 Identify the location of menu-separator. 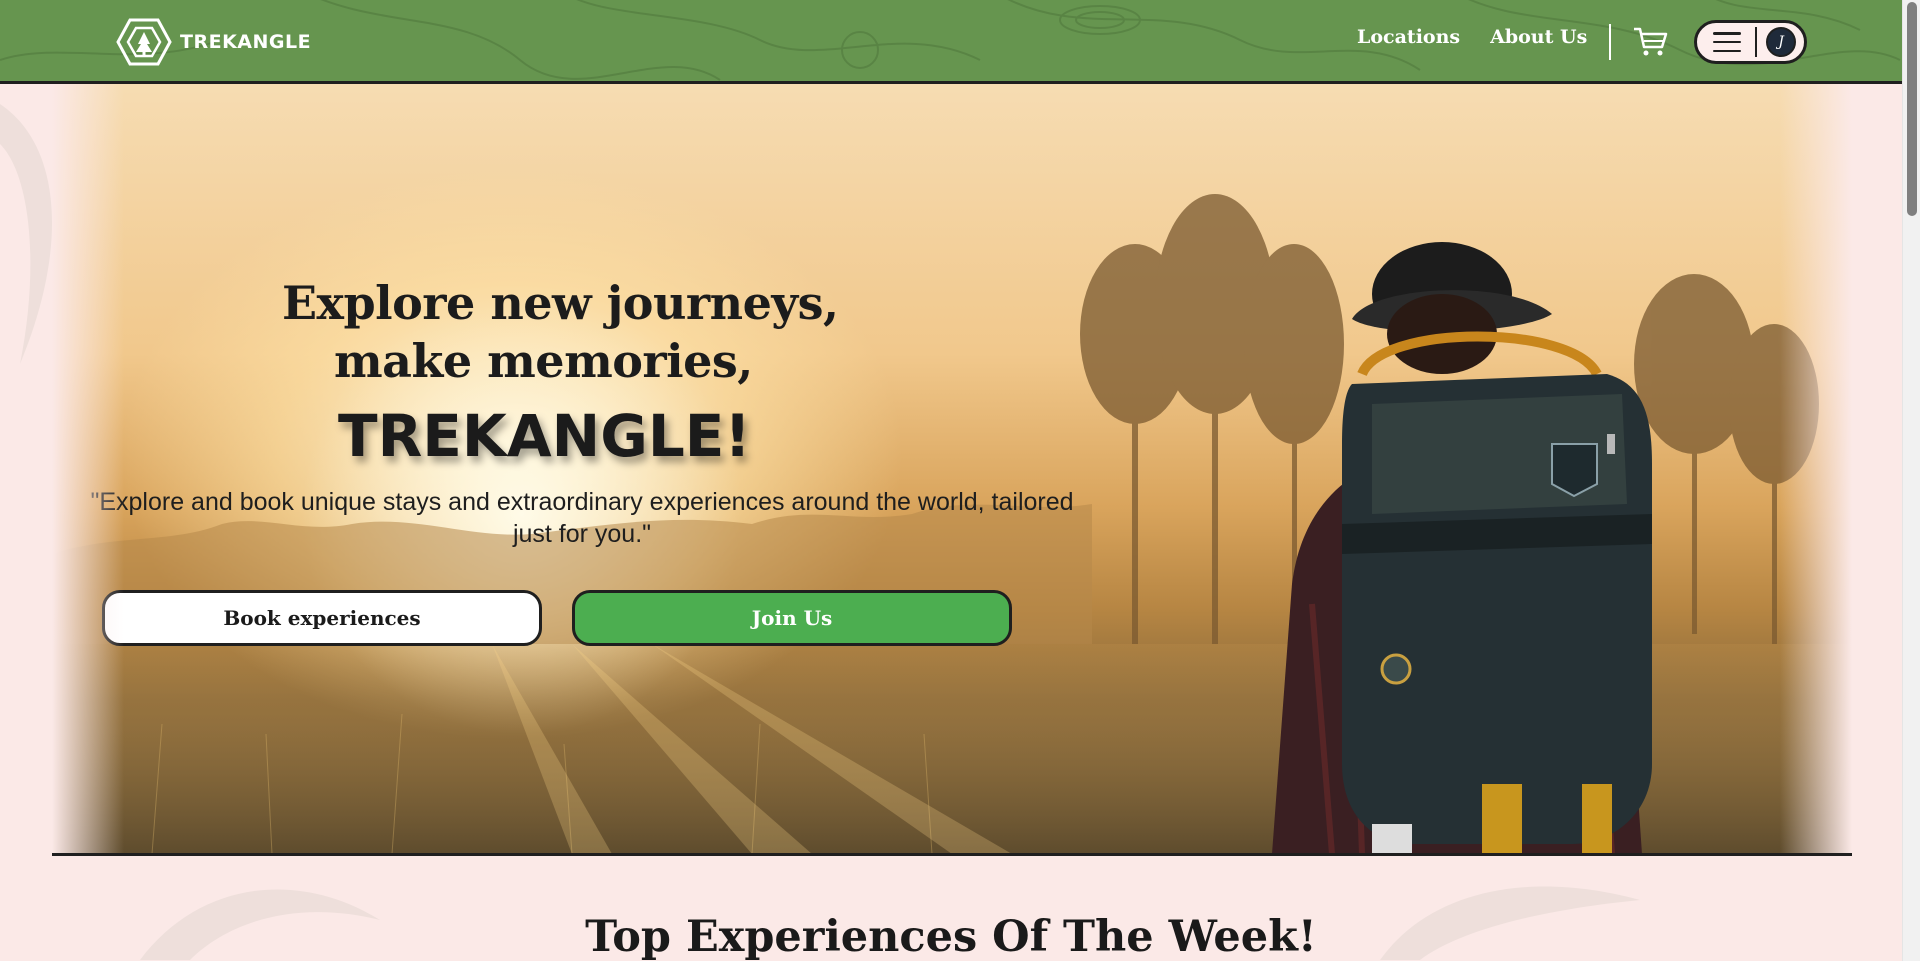
(1756, 42).